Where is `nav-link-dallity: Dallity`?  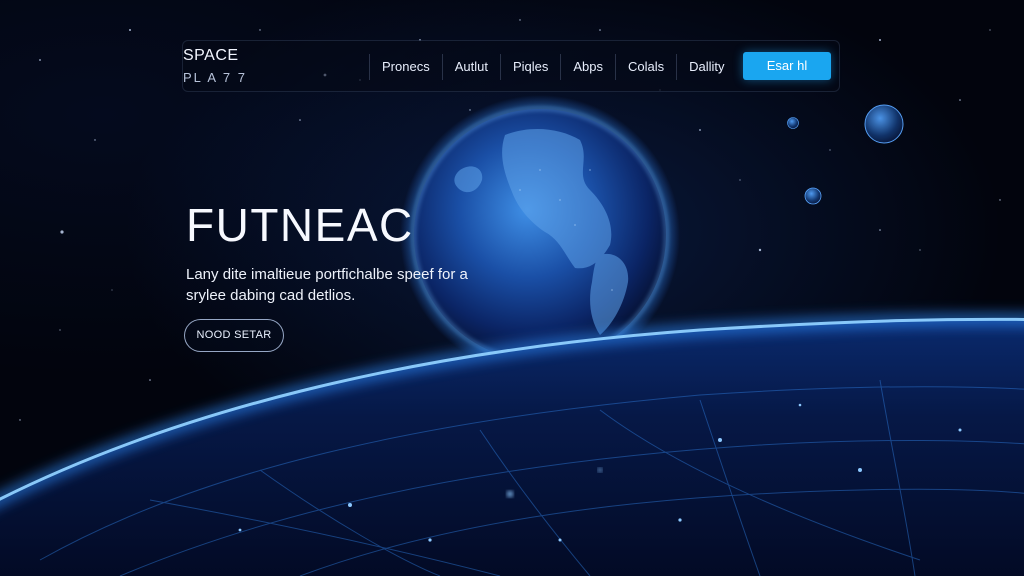 nav-link-dallity: Dallity is located at coordinates (706, 67).